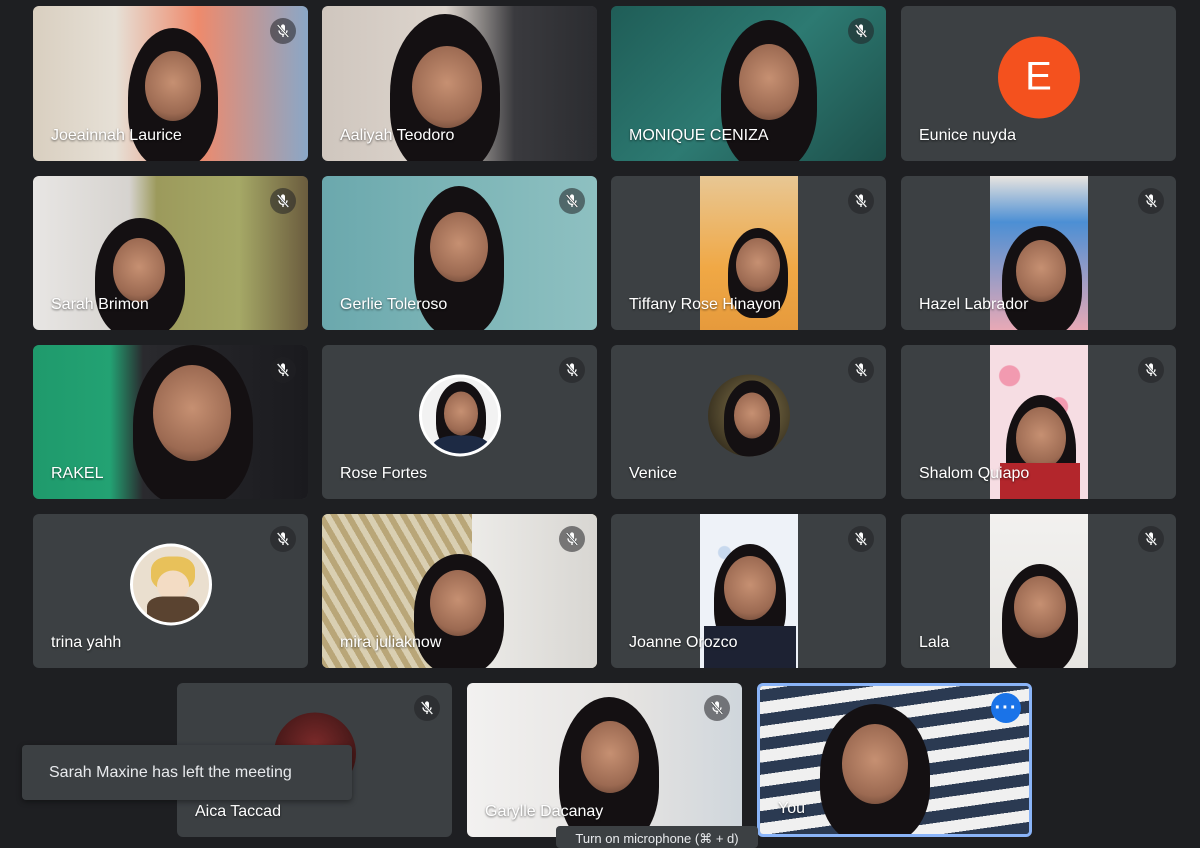  Describe the element at coordinates (1038, 422) in the screenshot. I see `participant-tile: Shalom Quiapo` at that location.